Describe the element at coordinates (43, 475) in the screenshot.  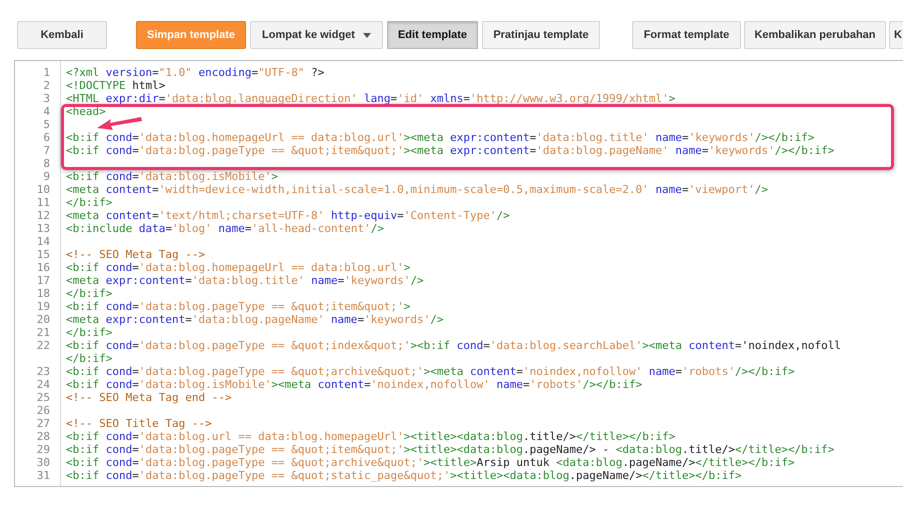
I see `line-number: 31` at that location.